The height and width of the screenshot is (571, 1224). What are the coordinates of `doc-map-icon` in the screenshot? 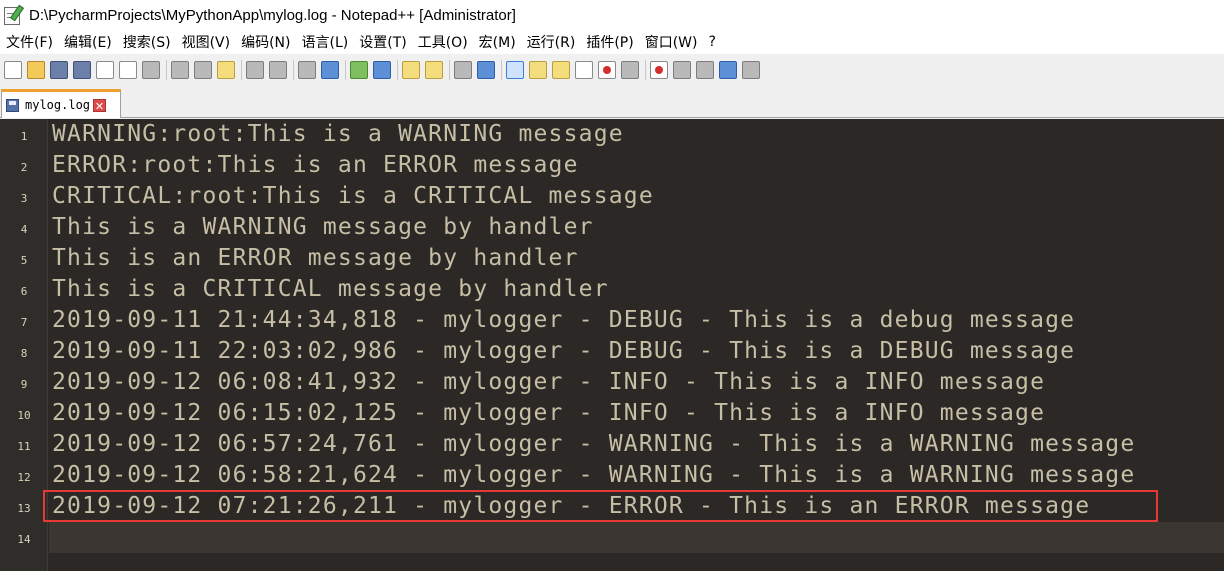 It's located at (561, 70).